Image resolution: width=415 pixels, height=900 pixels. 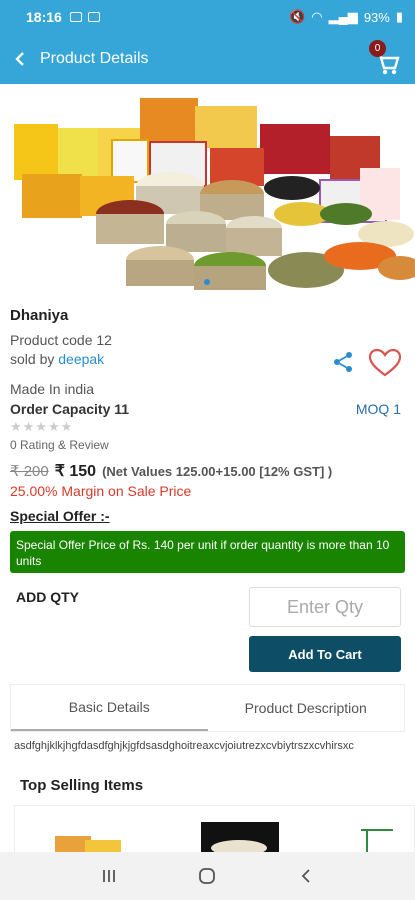 I want to click on product-code: Product code 12, so click(x=61, y=340).